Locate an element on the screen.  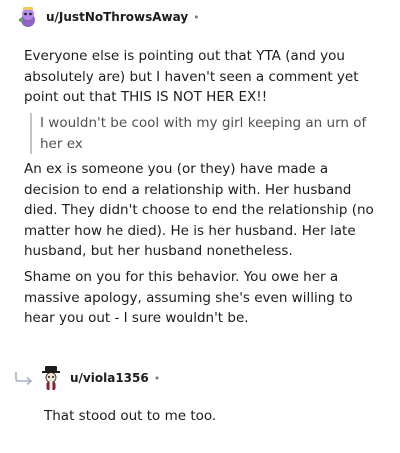
reply-text: That stood out to me too. is located at coordinates (130, 416).